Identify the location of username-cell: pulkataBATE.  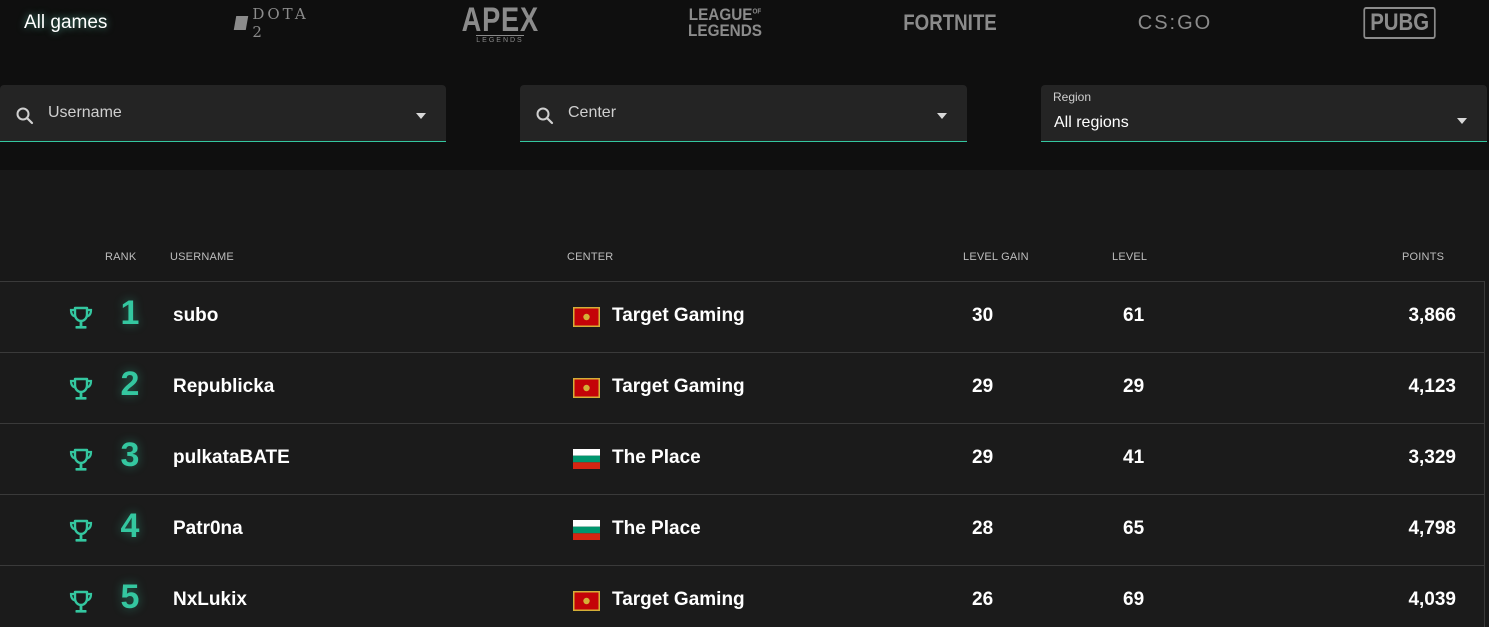
(231, 458).